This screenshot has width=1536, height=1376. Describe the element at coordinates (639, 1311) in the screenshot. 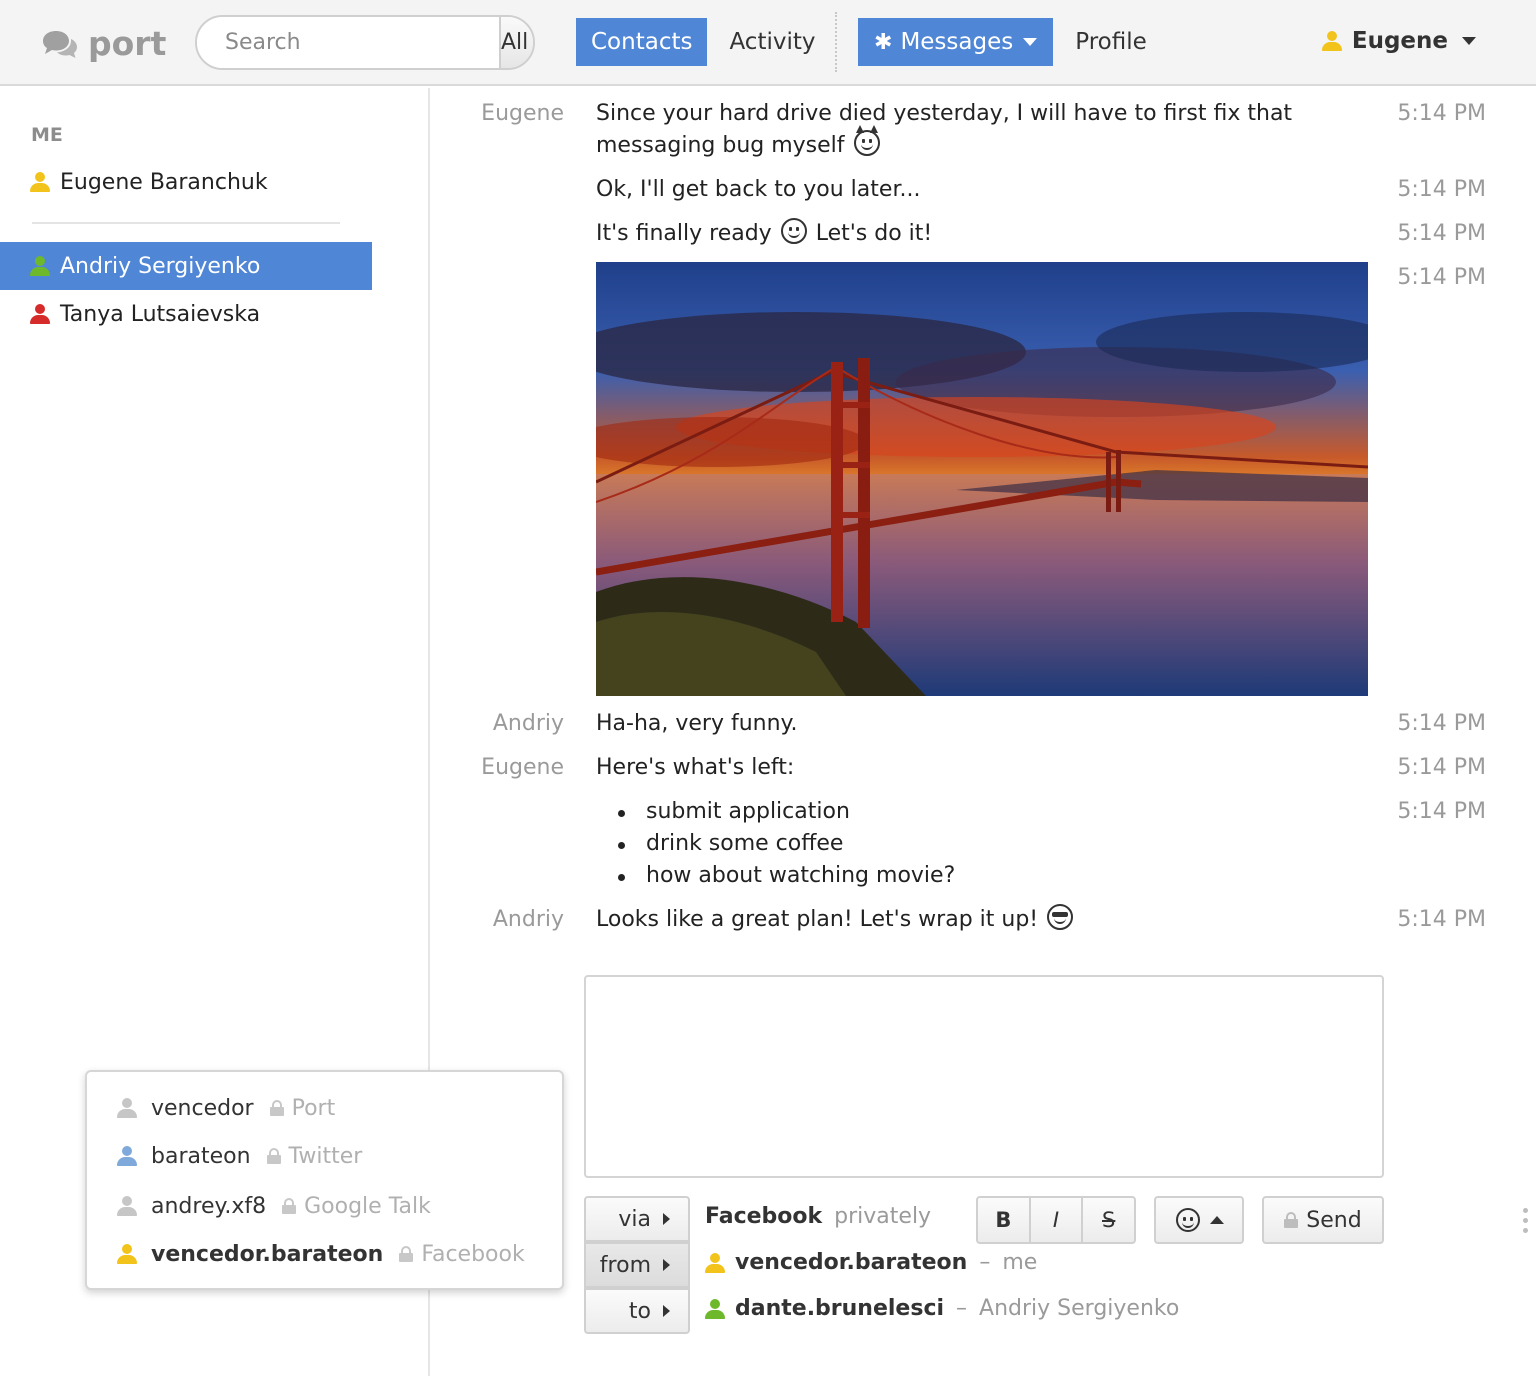

I see `to-label: to` at that location.